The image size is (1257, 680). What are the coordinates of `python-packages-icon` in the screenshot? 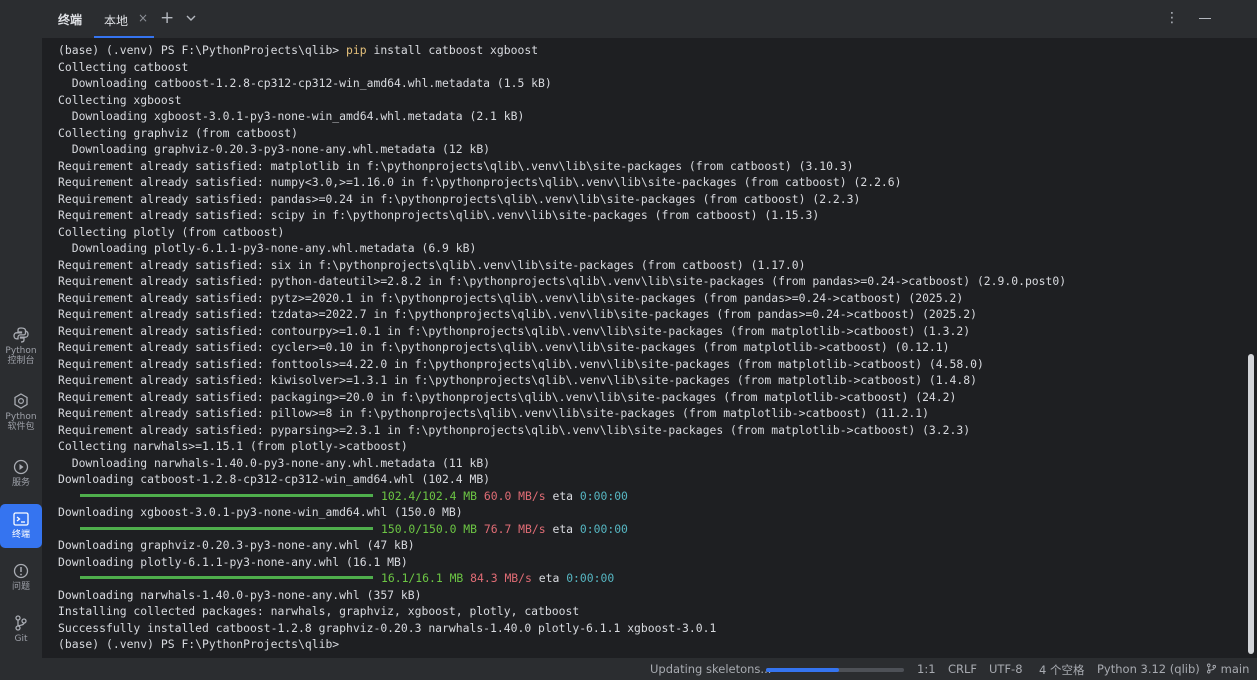 It's located at (21, 401).